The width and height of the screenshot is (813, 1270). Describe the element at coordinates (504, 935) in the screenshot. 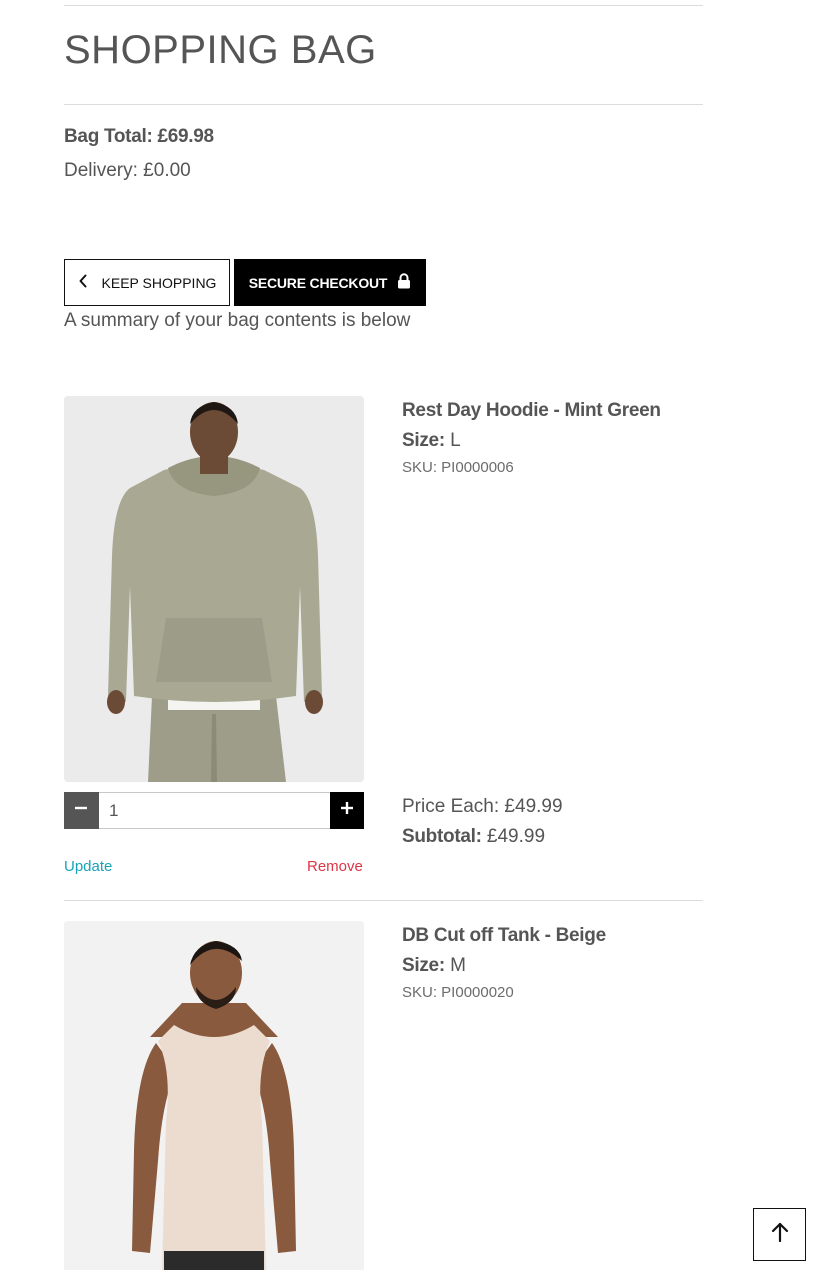

I see `product-name: DB Cut off Tank - Beige` at that location.